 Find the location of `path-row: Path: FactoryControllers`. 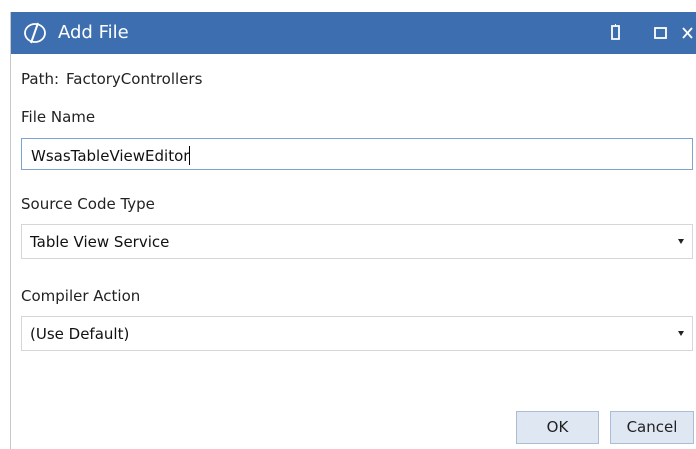

path-row: Path: FactoryControllers is located at coordinates (111, 79).